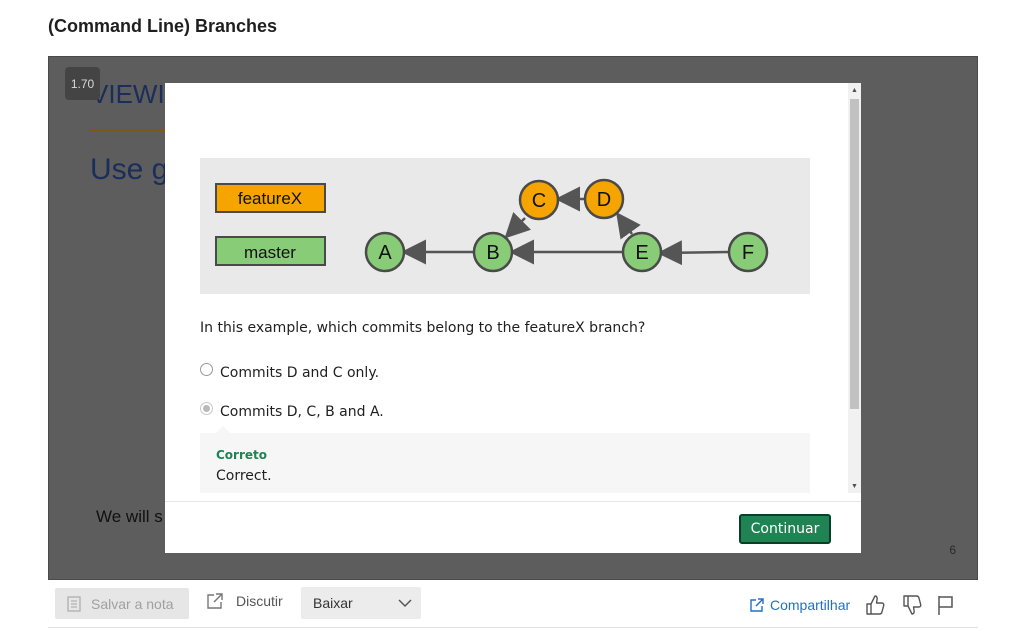  I want to click on share-link: Compartilhar, so click(800, 605).